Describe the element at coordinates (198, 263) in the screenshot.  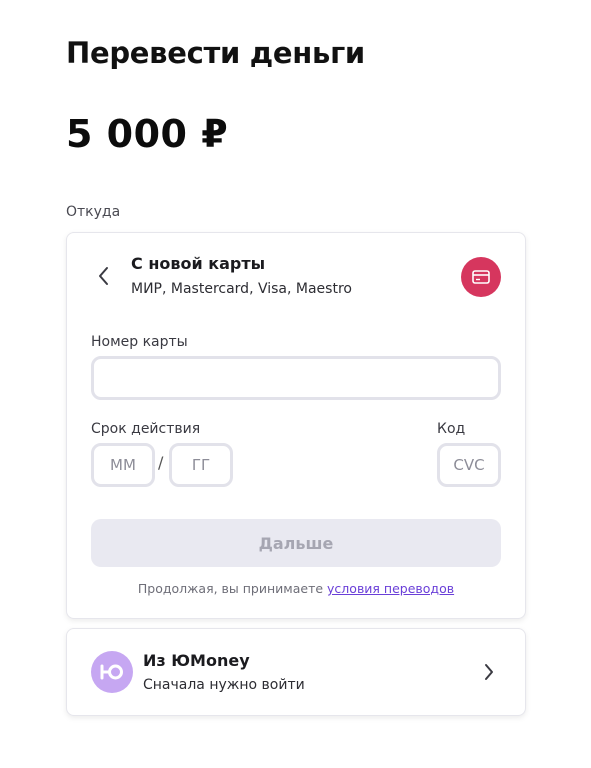
I see `new-card-title: С новой карты` at that location.